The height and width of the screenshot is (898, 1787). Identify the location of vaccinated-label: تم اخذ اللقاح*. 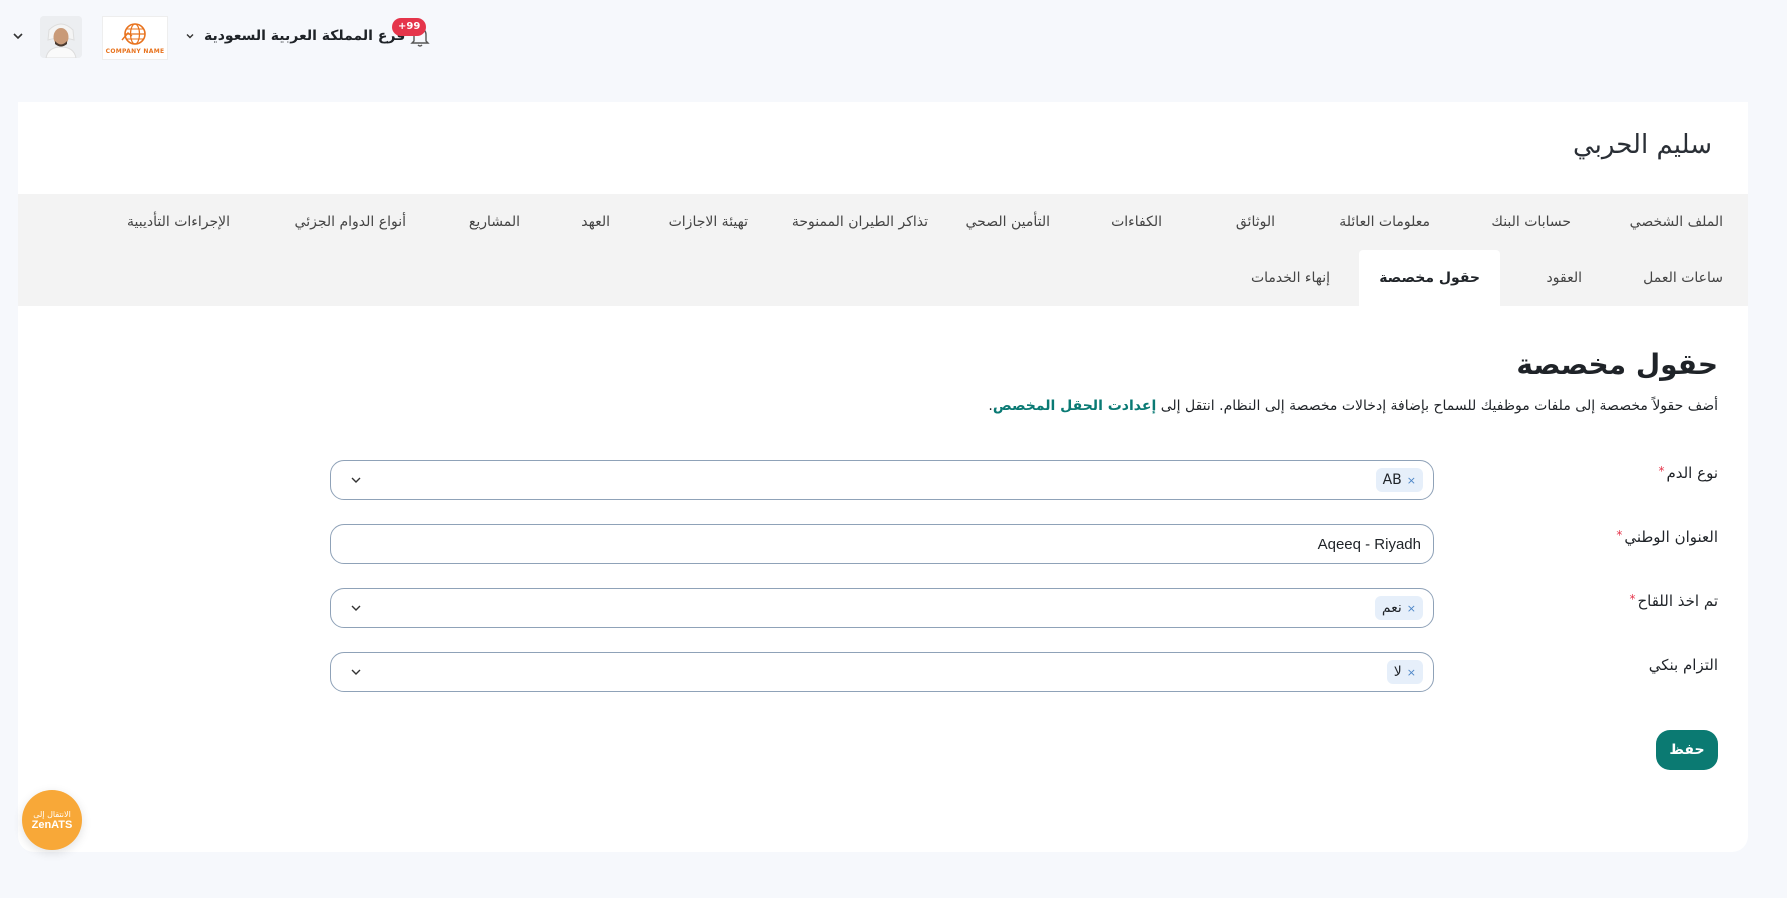
(1673, 601).